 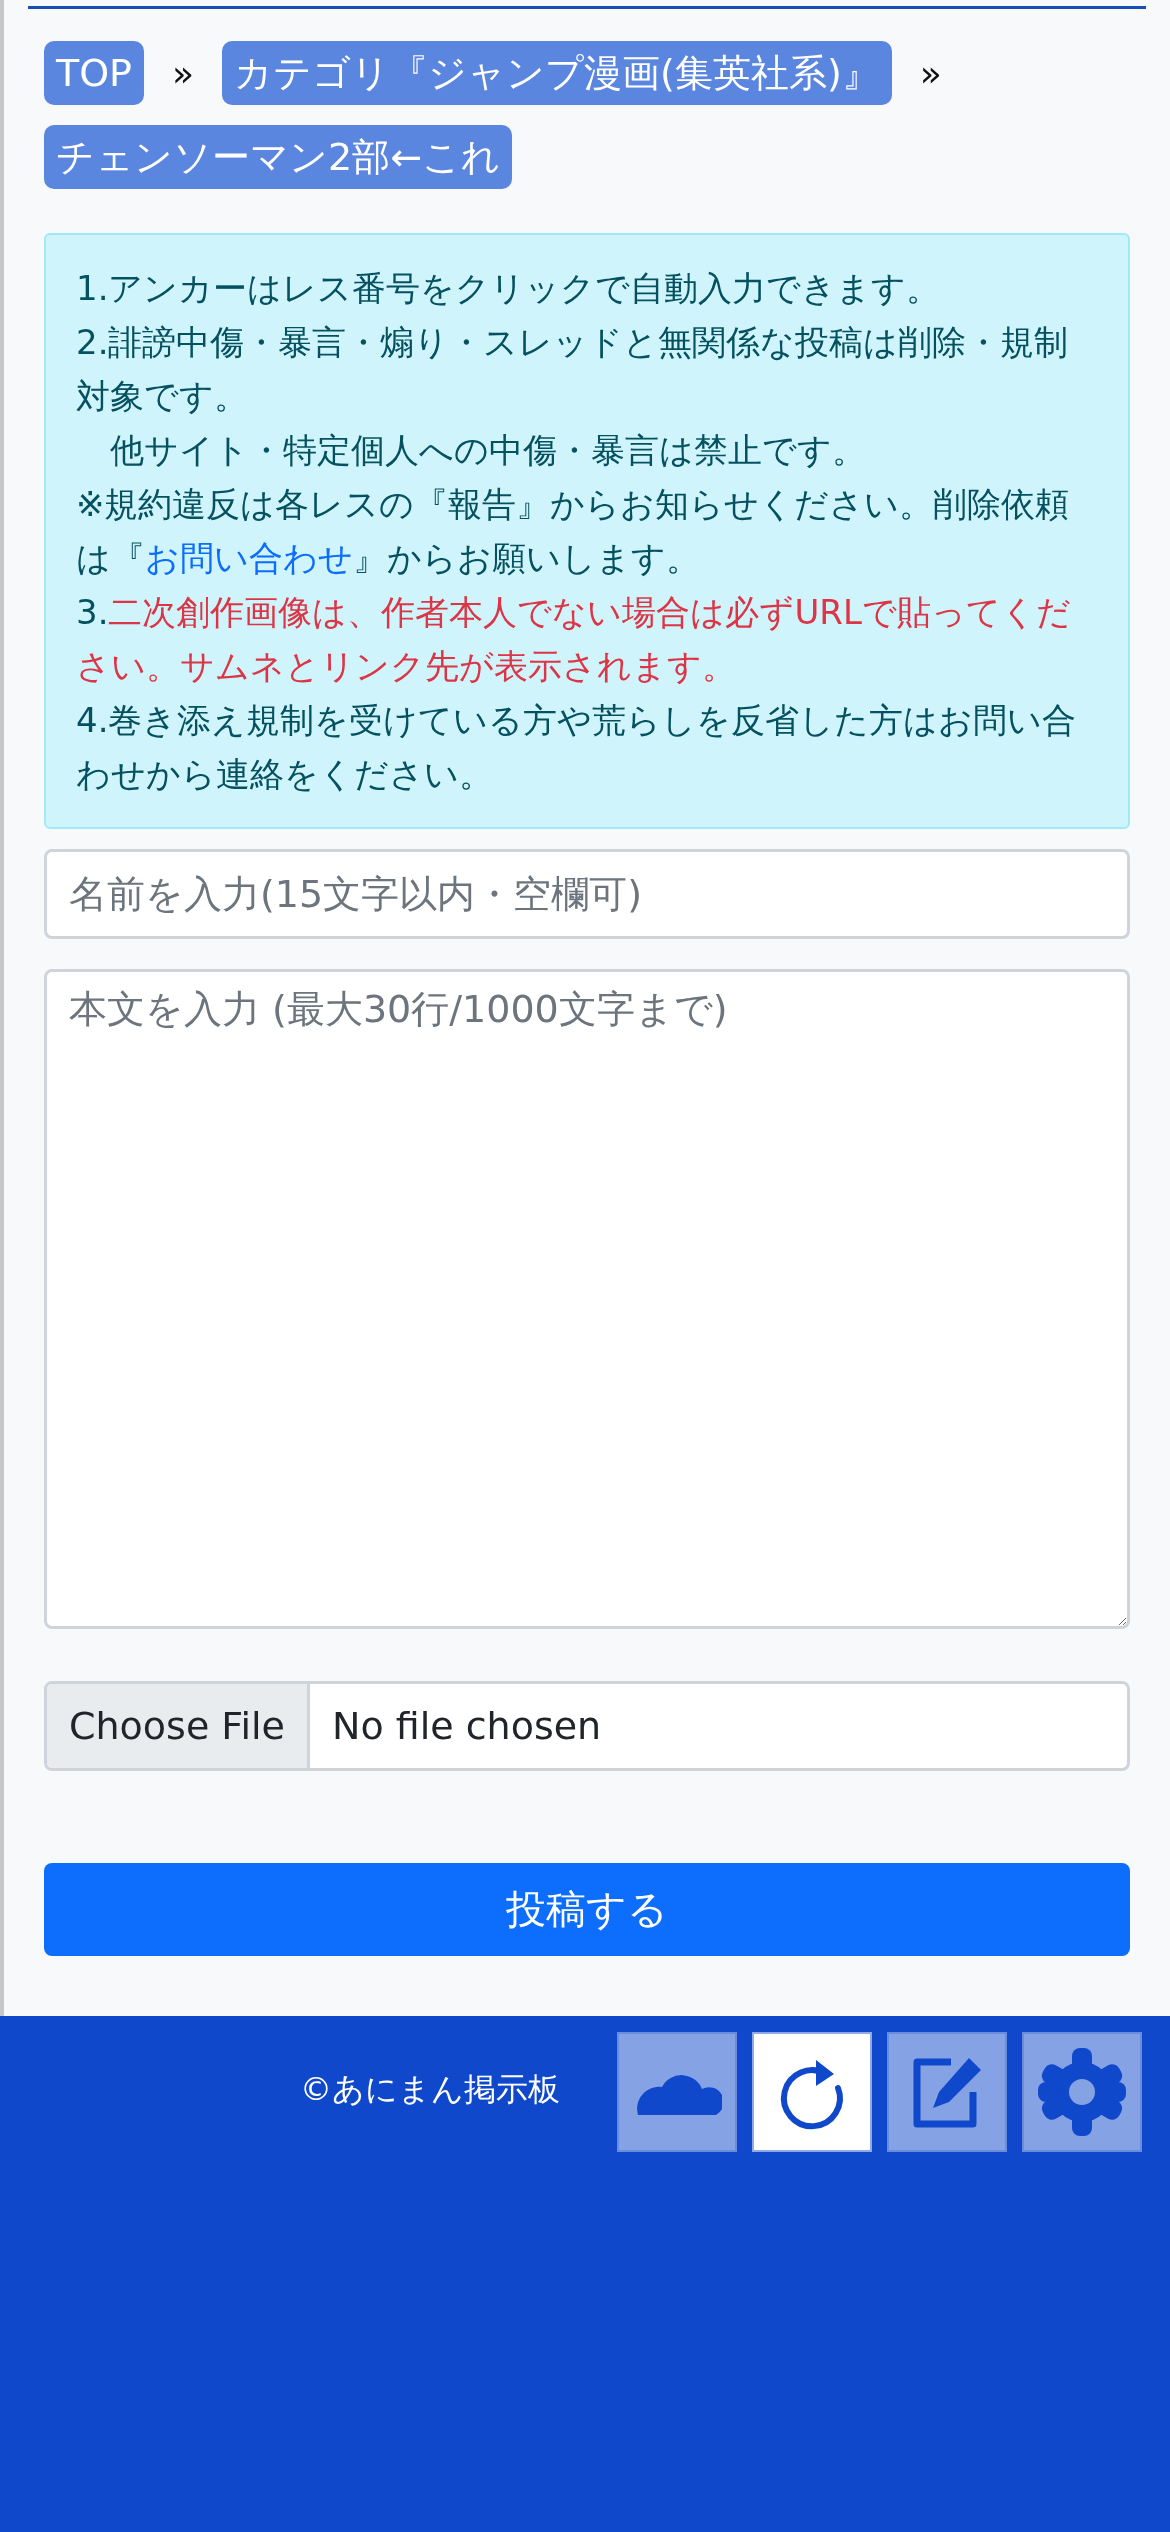 What do you see at coordinates (574, 639) in the screenshot?
I see `notice-text: 3.二次創作画像は、作者本人でない場合は必ずURLで貼ってください。サムネとリンク先が表示されます。` at bounding box center [574, 639].